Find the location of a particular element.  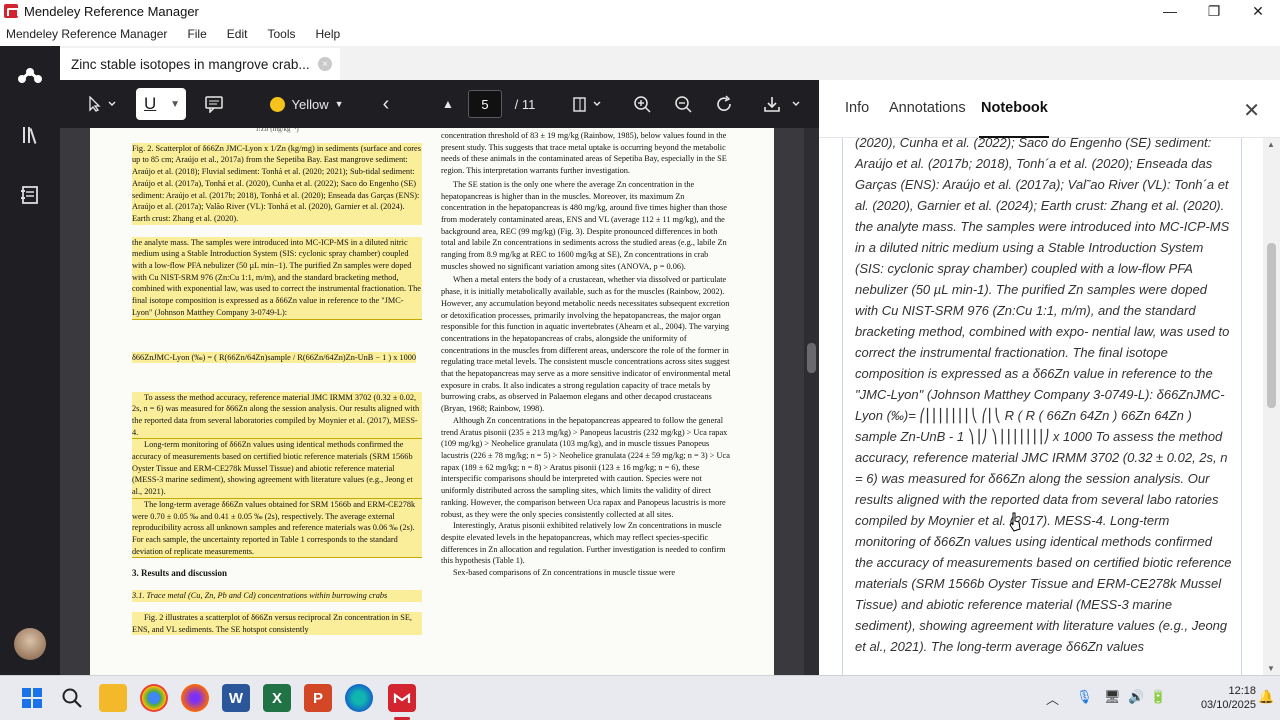

battery-icon: 🔋 is located at coordinates (1158, 697).